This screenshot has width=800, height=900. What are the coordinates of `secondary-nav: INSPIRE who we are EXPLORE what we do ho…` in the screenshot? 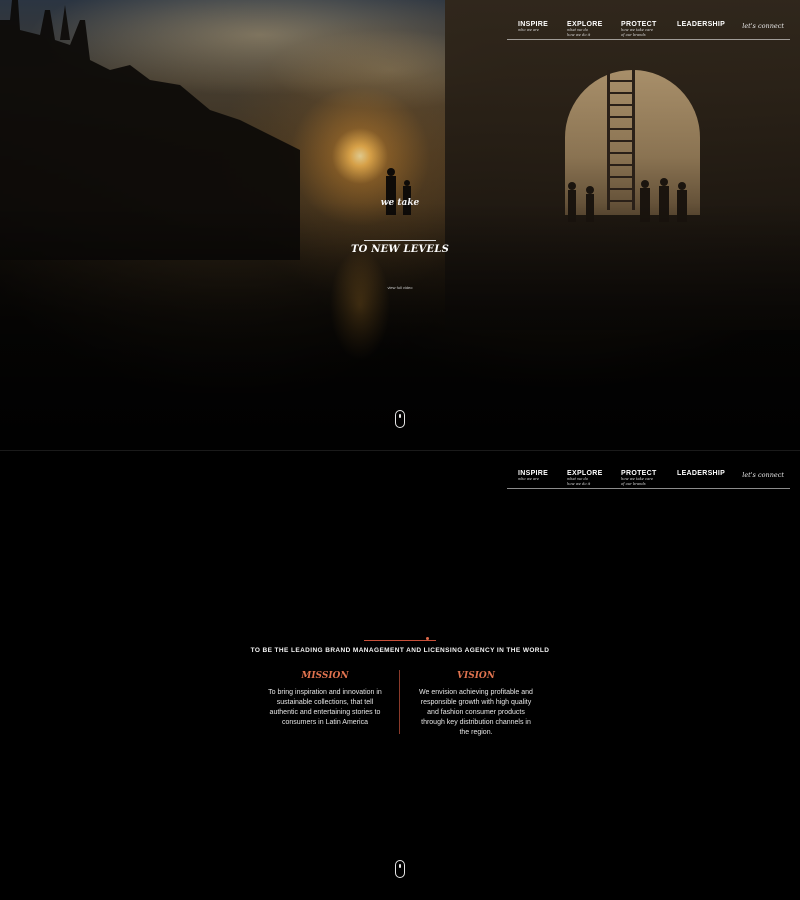 It's located at (648, 490).